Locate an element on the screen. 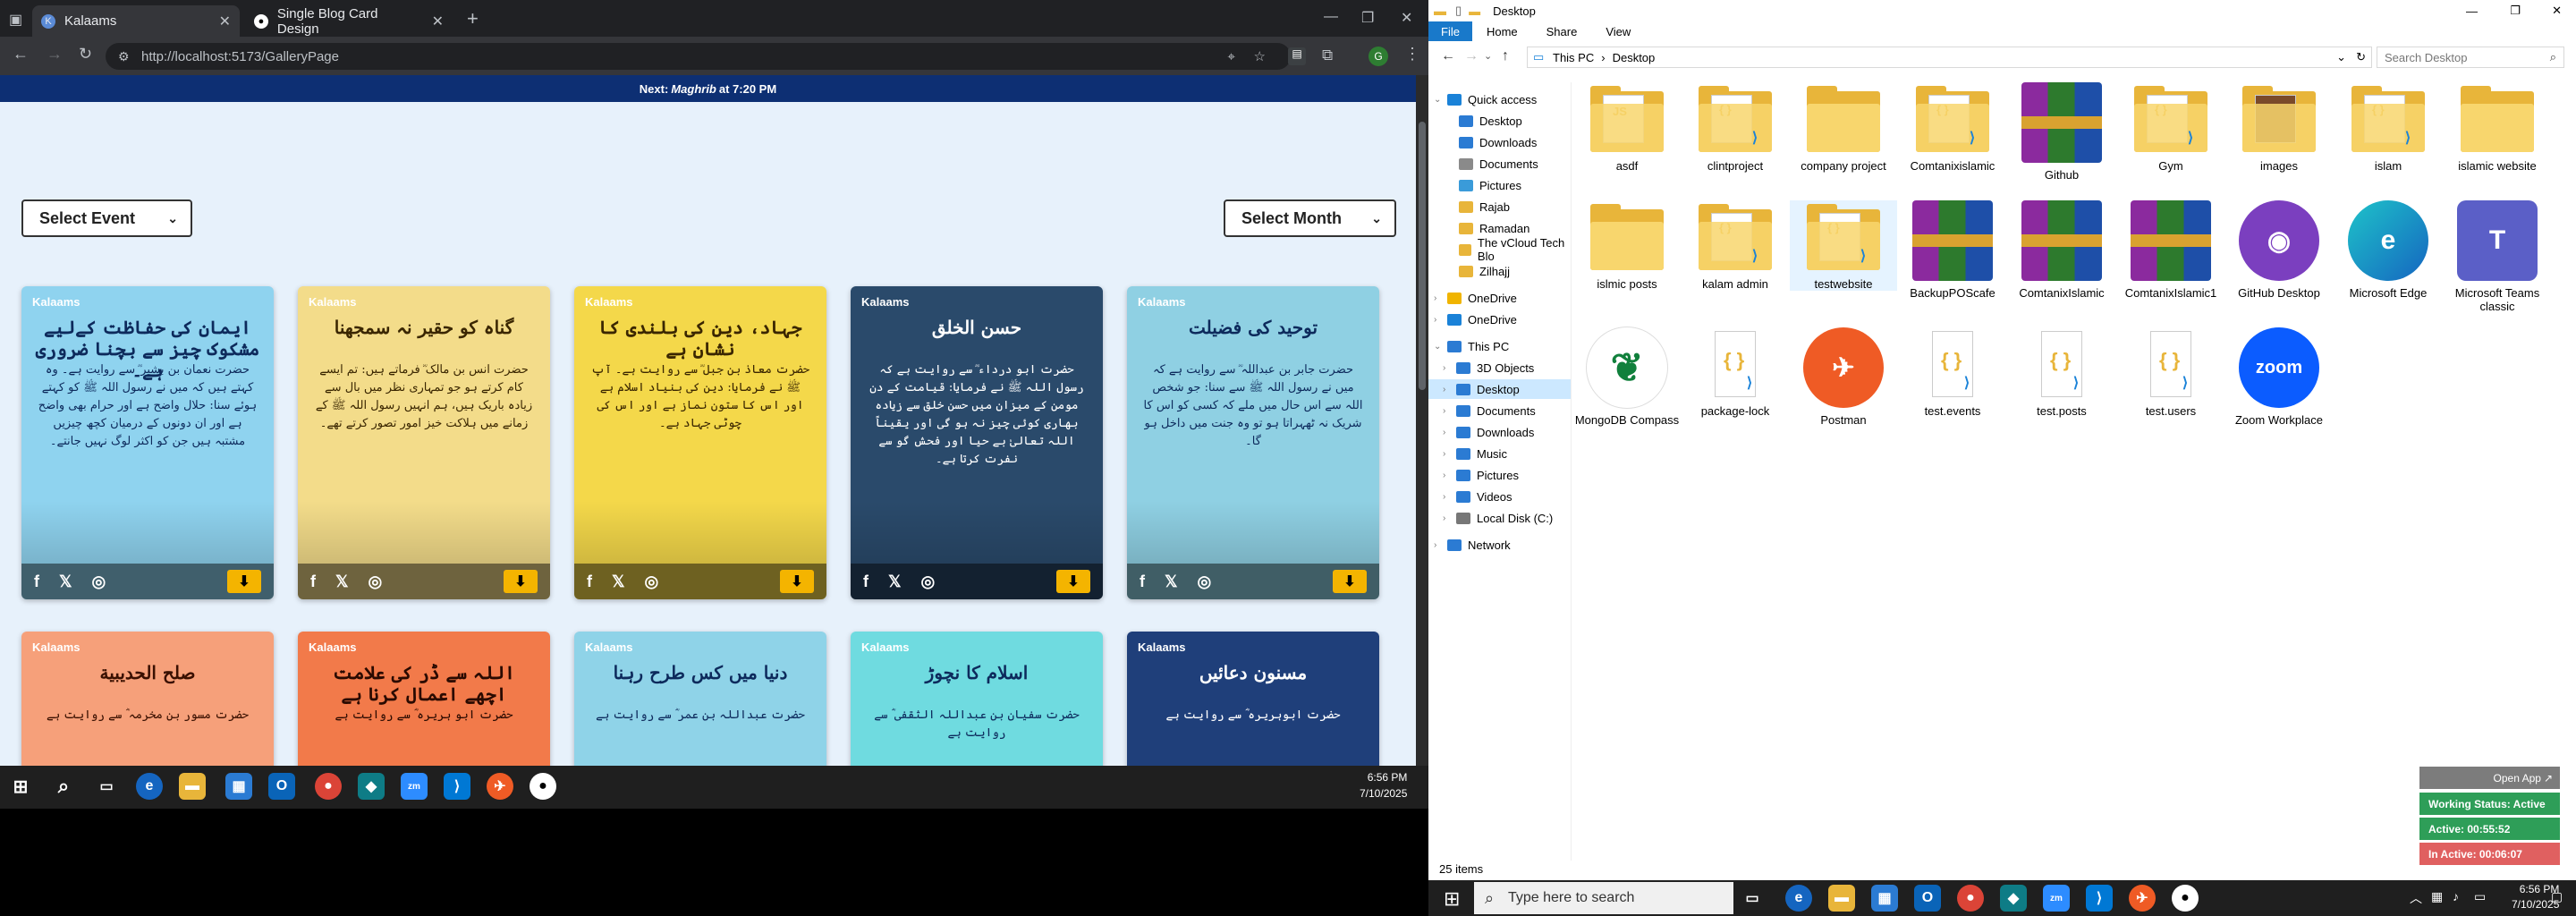  maximize-icon: ❐ is located at coordinates (1367, 18).